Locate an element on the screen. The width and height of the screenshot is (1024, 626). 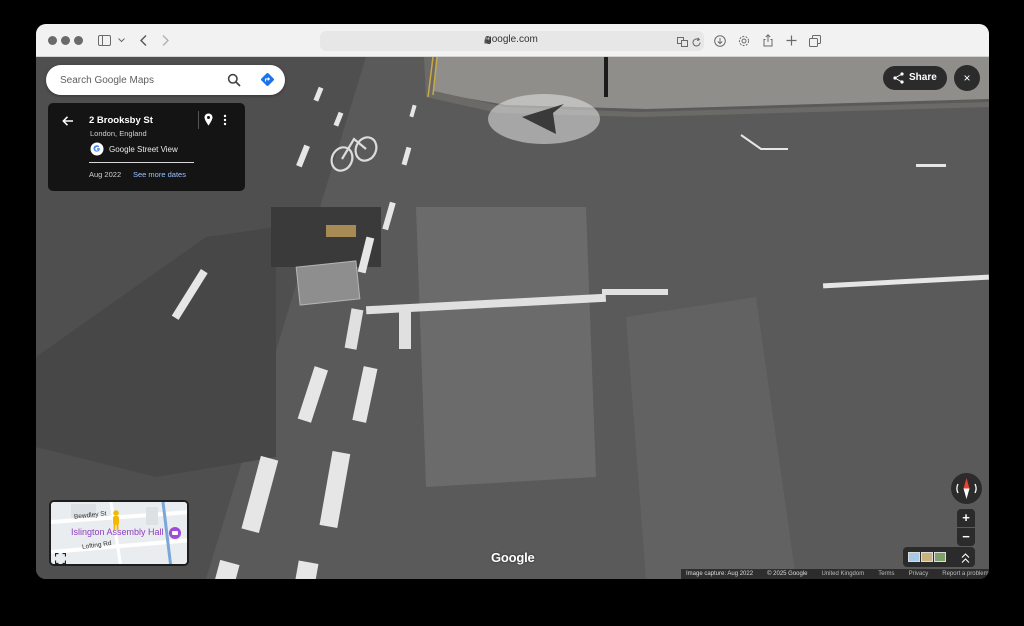
expand-icon is located at coordinates (60, 557).